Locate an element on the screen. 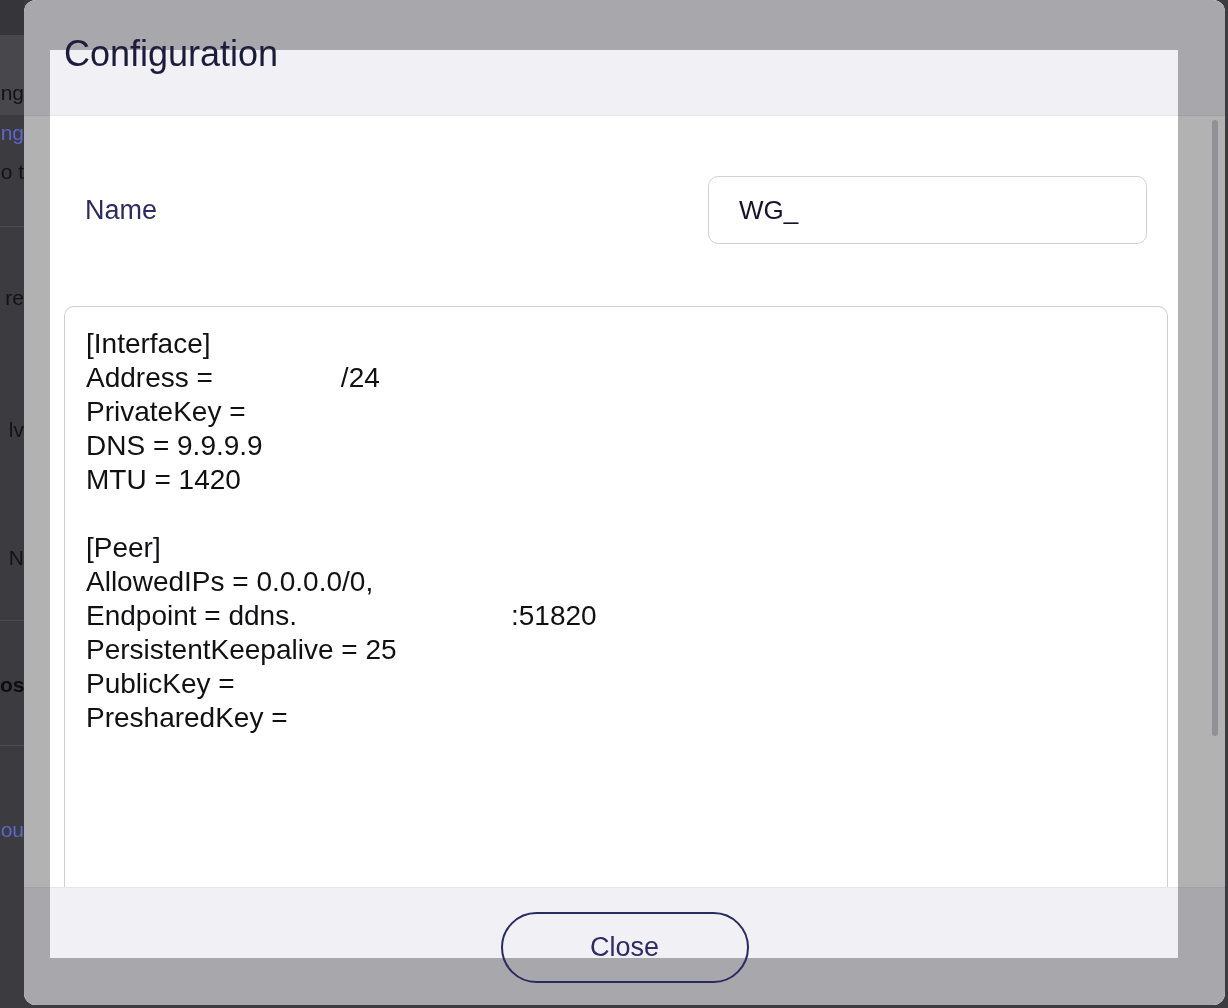 This screenshot has height=1008, width=1228. name-label: Name is located at coordinates (121, 210).